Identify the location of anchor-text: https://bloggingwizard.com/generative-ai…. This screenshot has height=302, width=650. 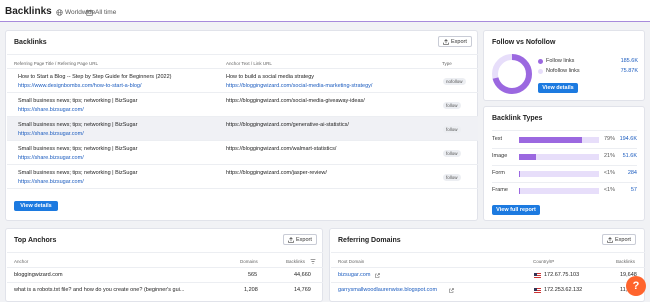
(287, 125).